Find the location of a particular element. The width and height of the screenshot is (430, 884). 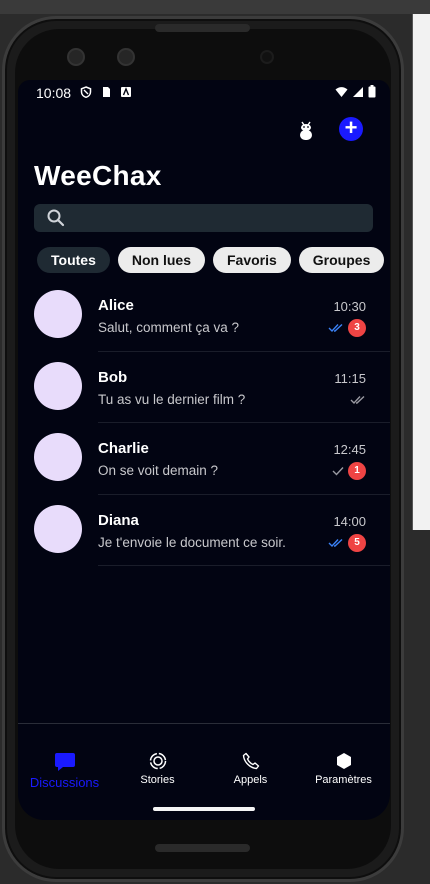

front-camera-icon is located at coordinates (76, 57).